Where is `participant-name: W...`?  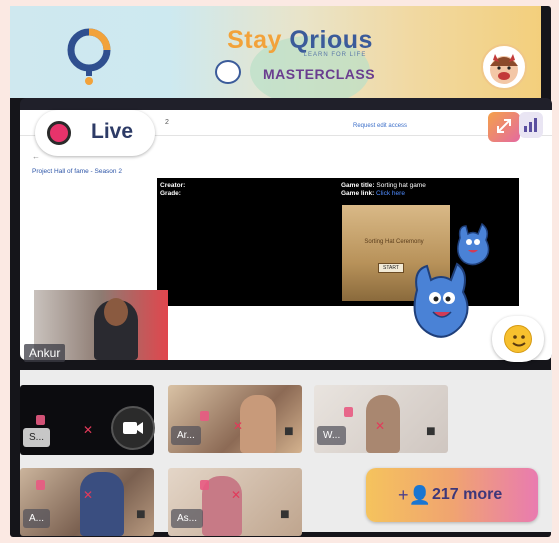
participant-name: W... is located at coordinates (332, 435).